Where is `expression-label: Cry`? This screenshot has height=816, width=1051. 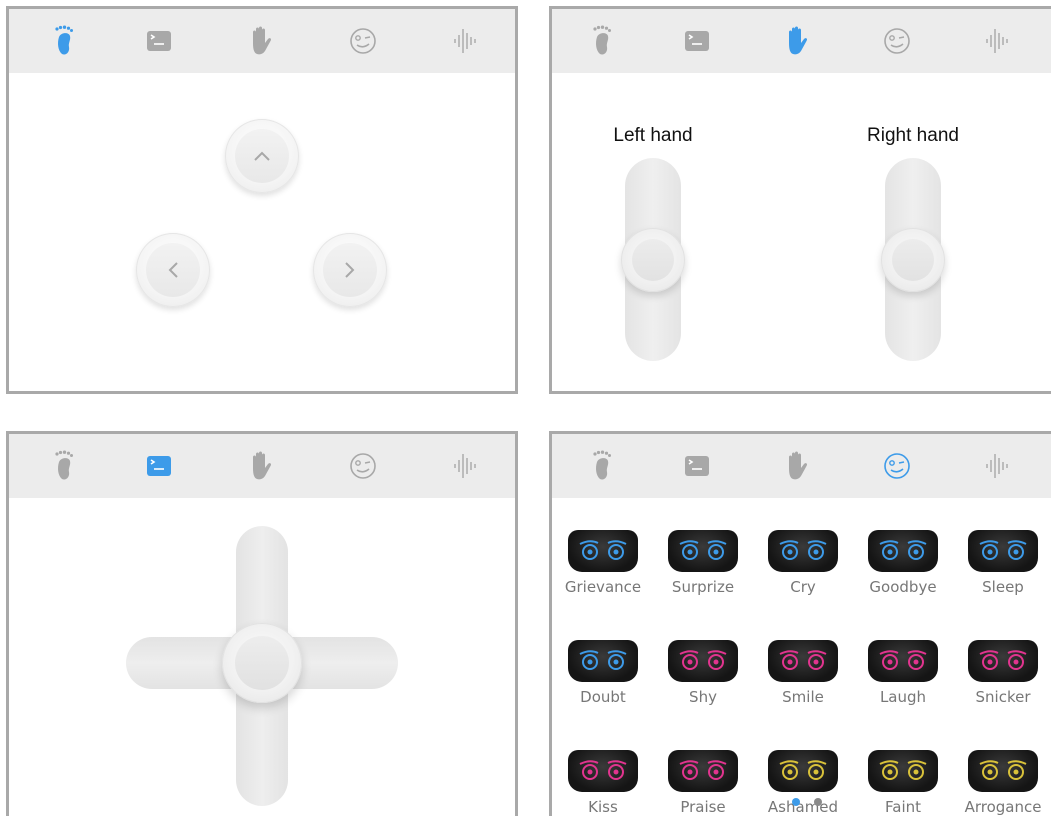 expression-label: Cry is located at coordinates (803, 587).